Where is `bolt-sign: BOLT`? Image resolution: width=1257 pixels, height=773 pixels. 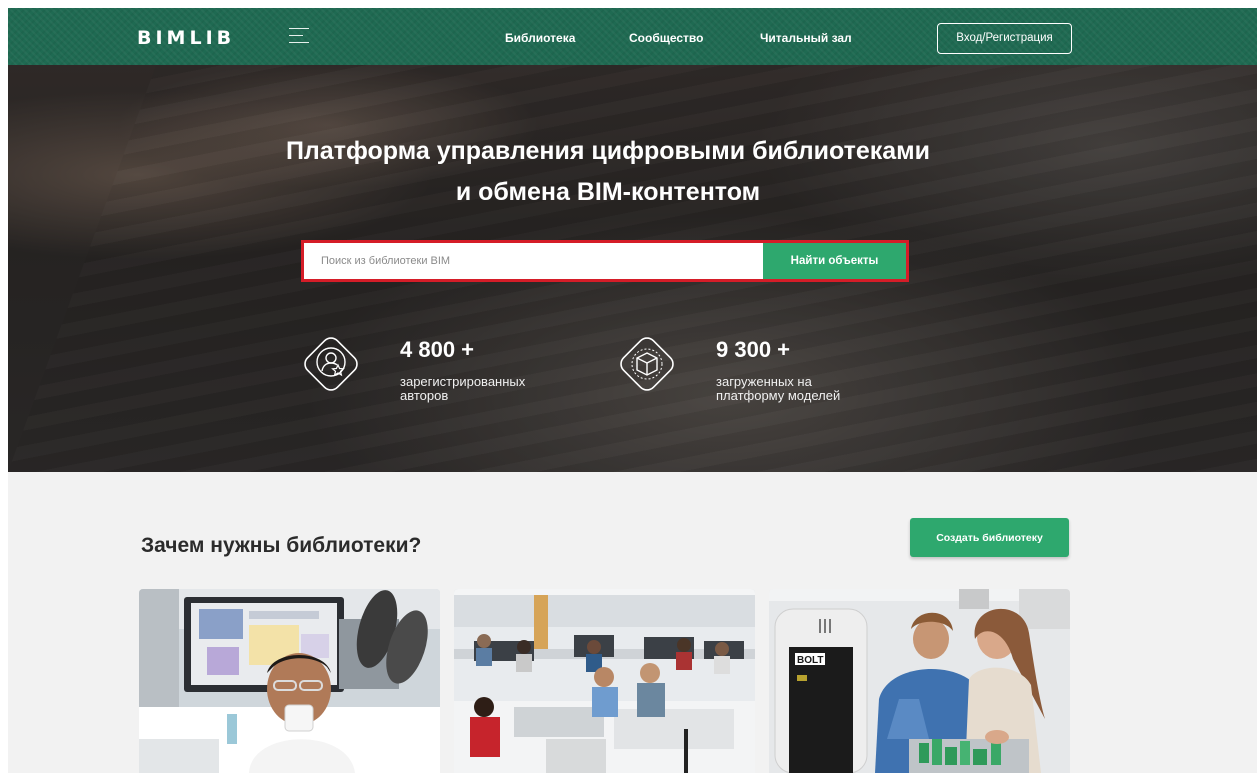 bolt-sign: BOLT is located at coordinates (810, 660).